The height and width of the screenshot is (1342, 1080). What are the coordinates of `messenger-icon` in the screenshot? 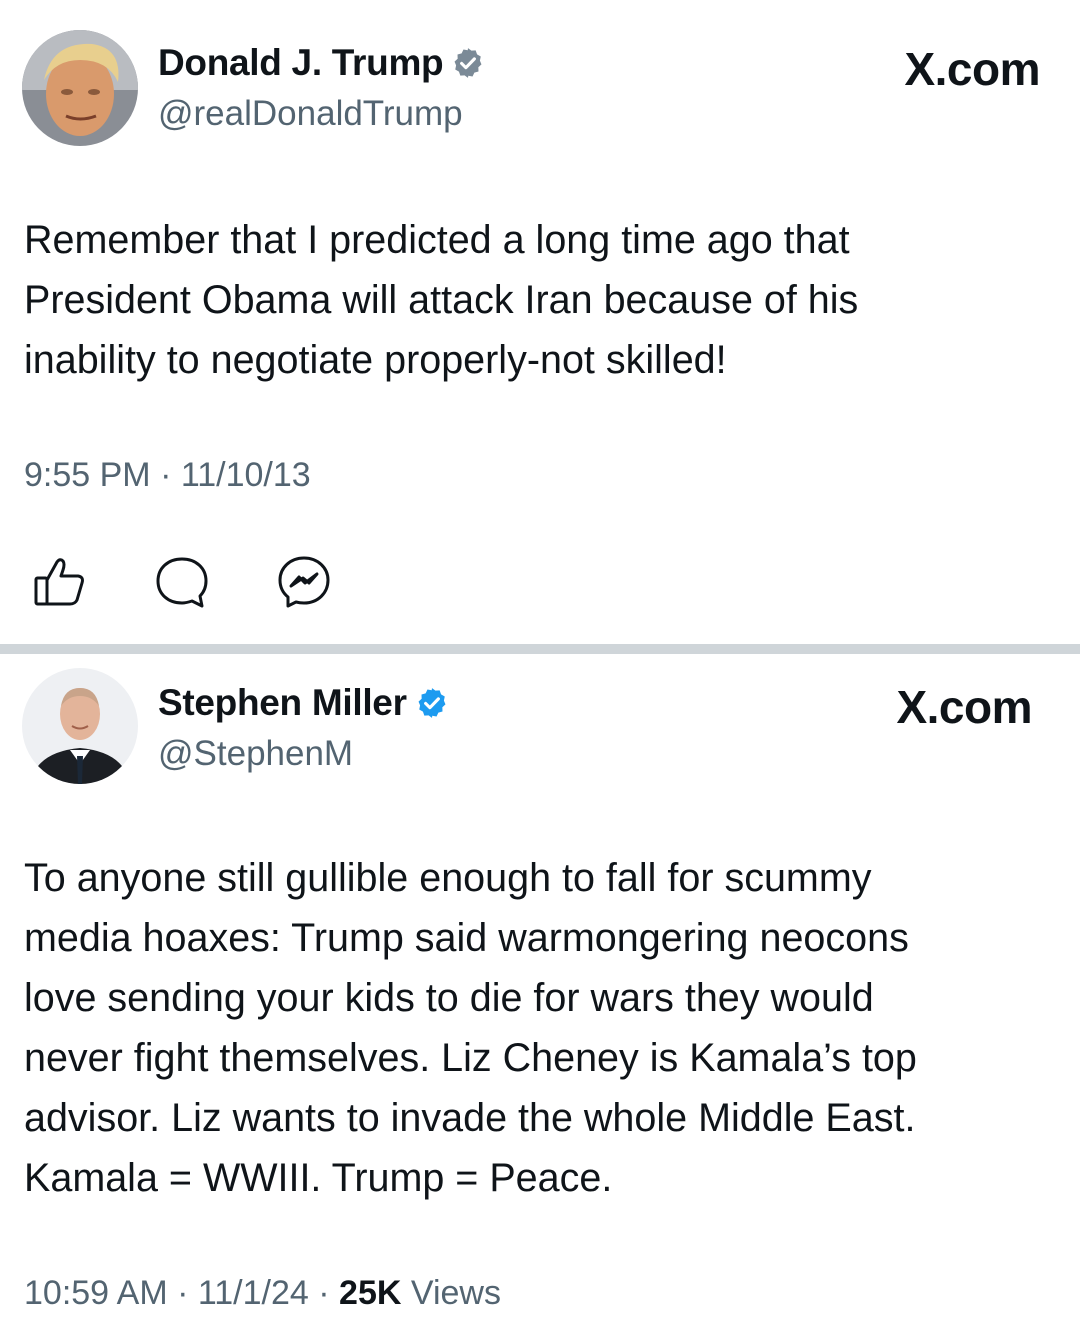 It's located at (304, 582).